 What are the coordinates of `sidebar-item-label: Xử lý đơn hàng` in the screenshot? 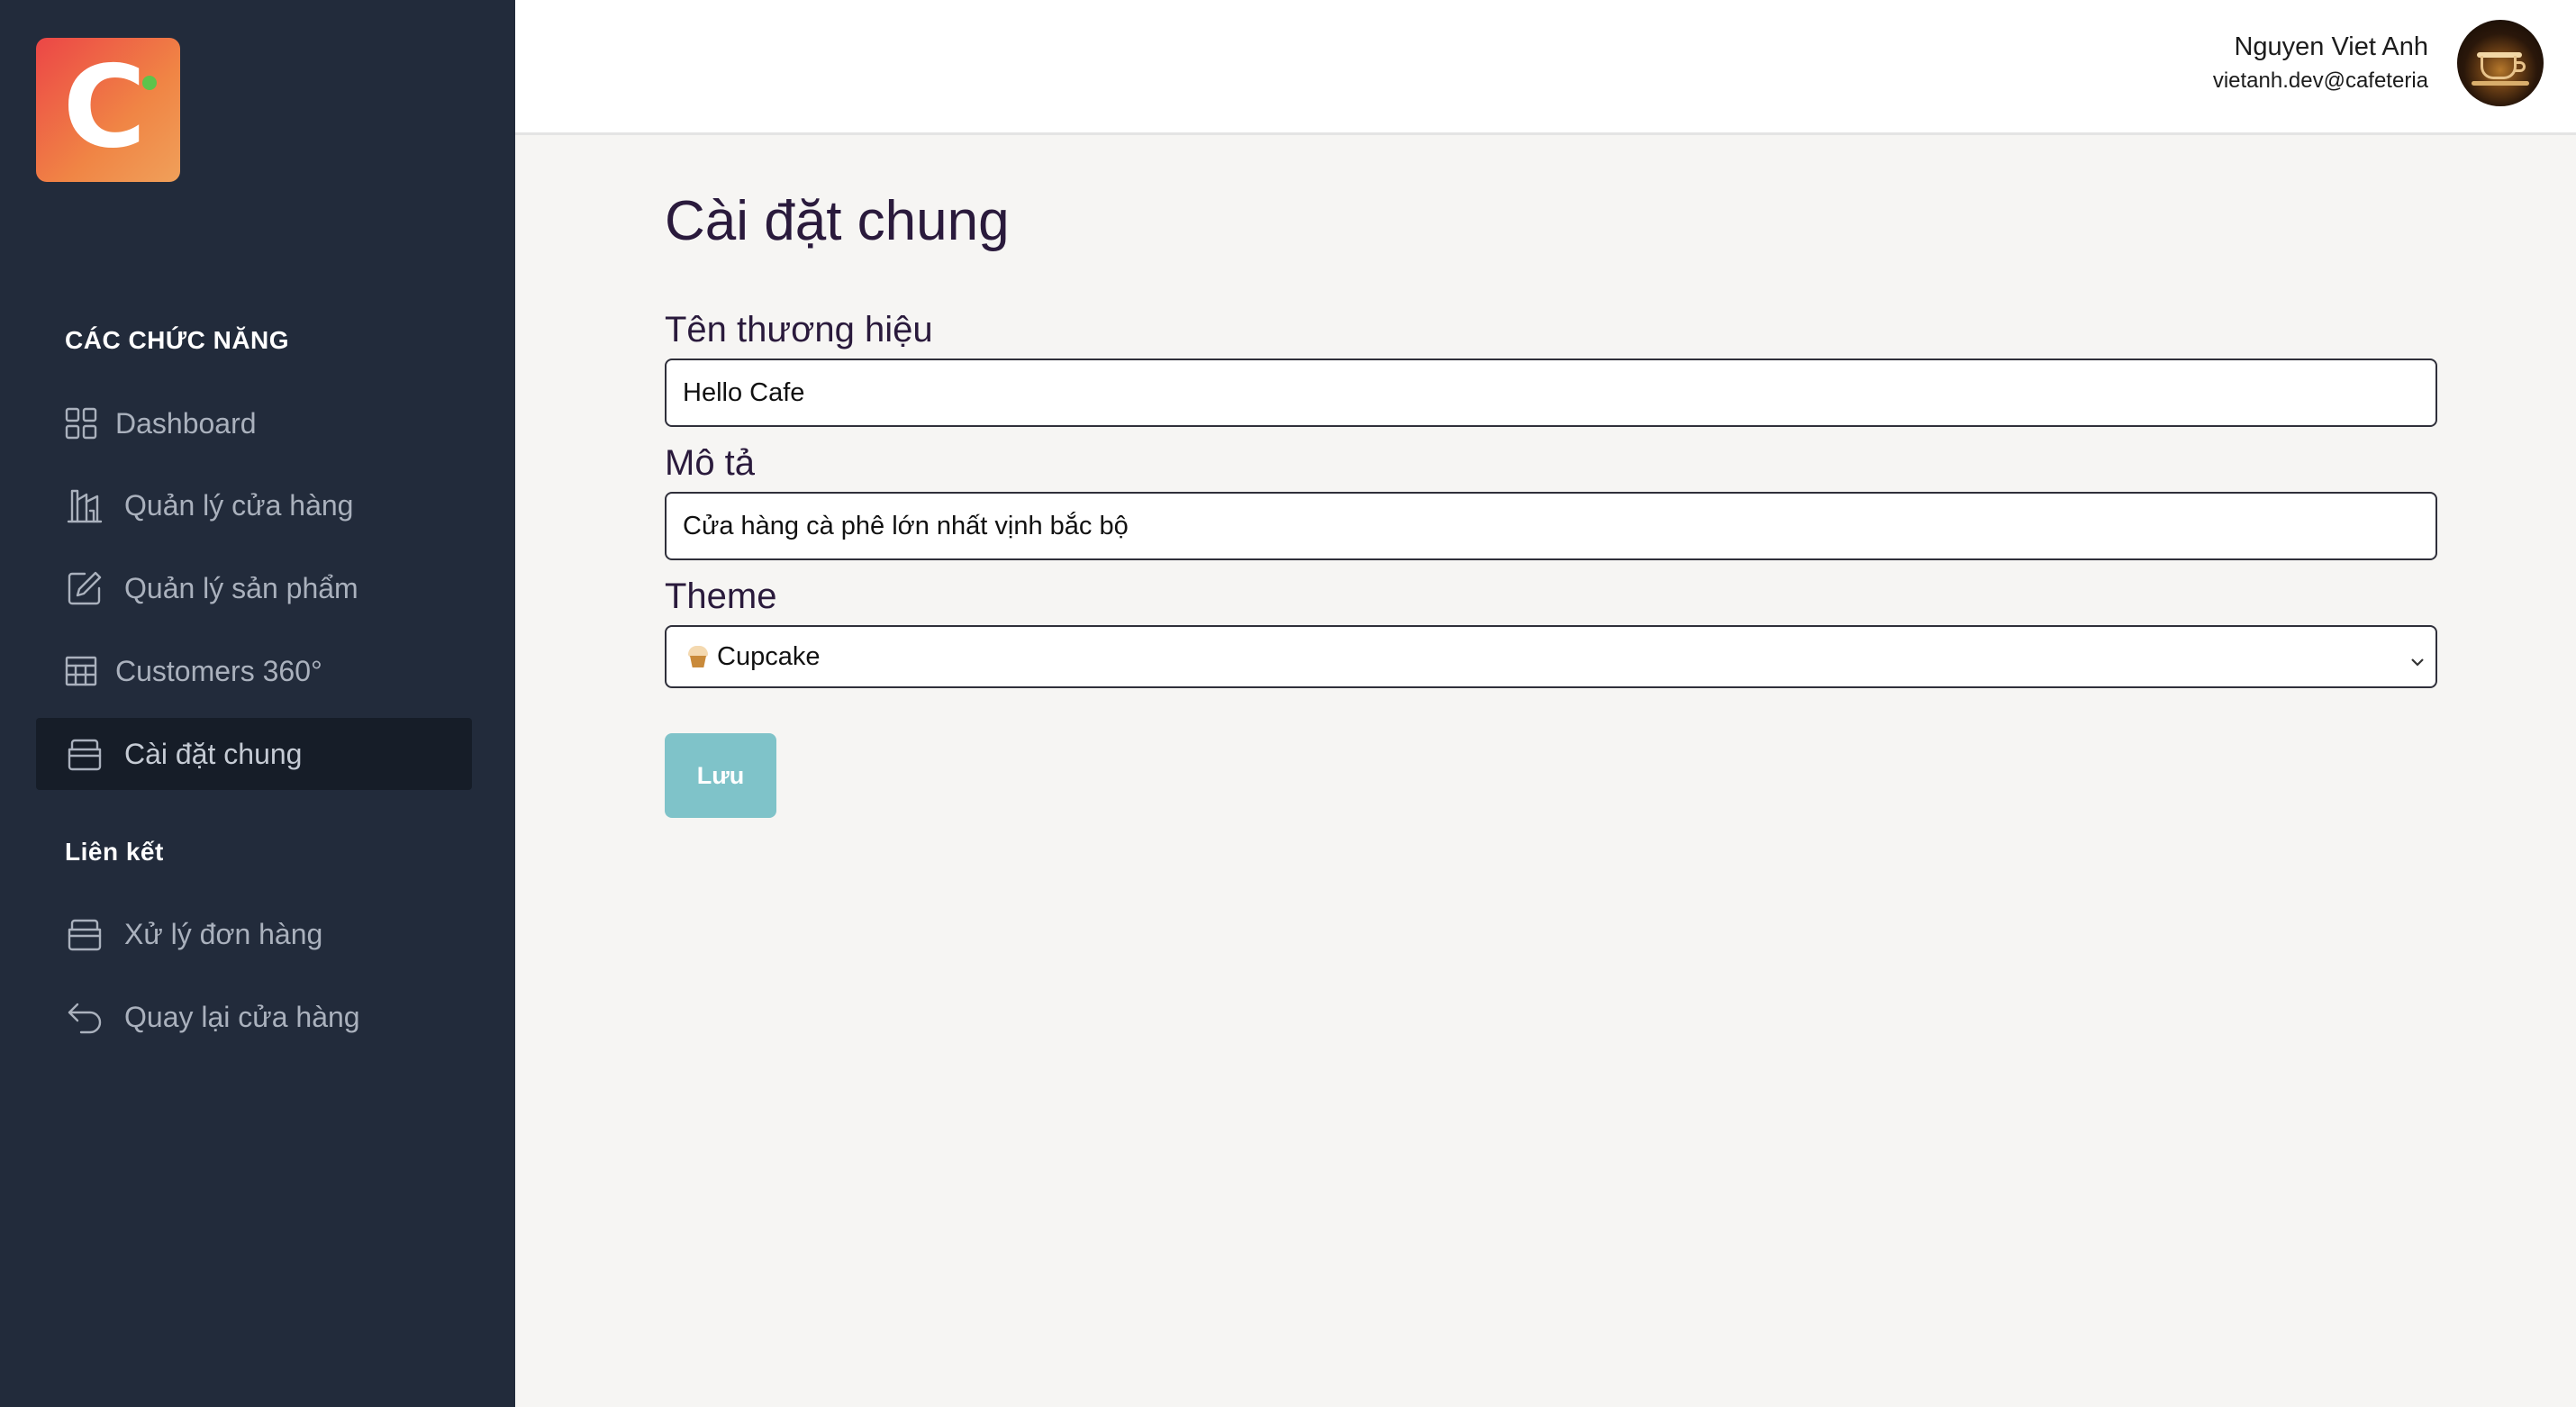 It's located at (223, 933).